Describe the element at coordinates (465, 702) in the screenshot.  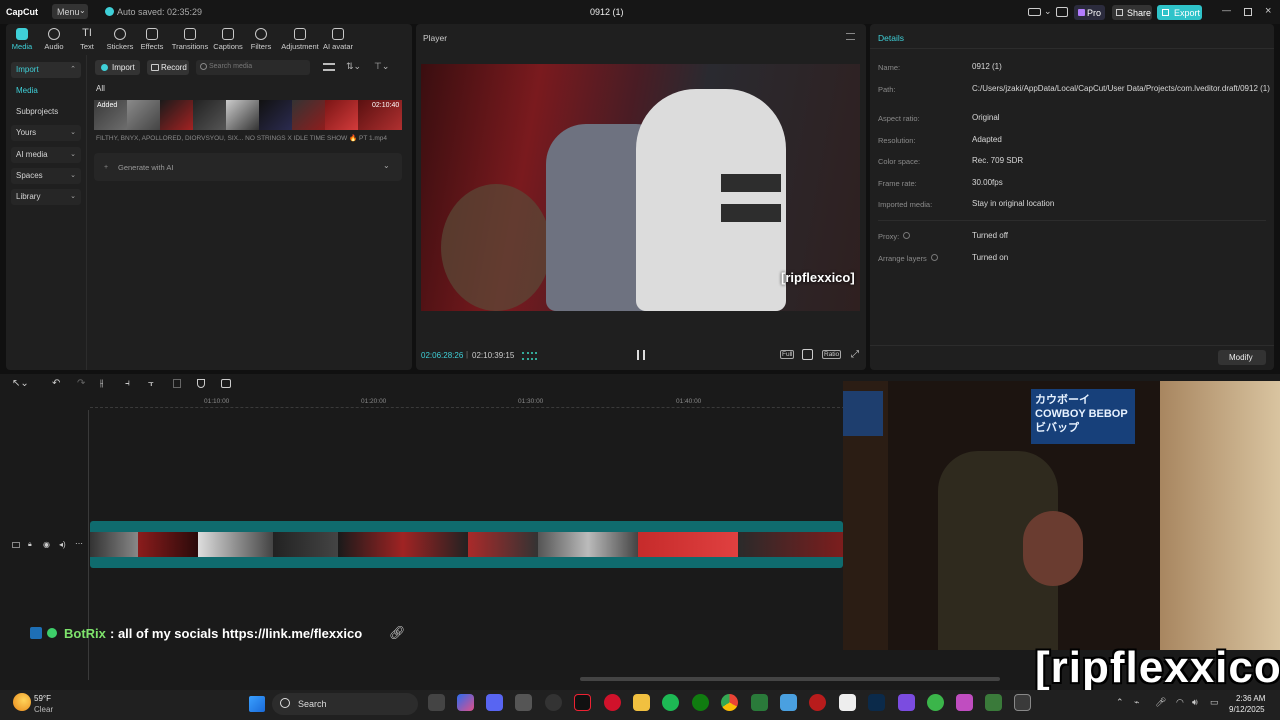
I see `copilot-icon` at that location.